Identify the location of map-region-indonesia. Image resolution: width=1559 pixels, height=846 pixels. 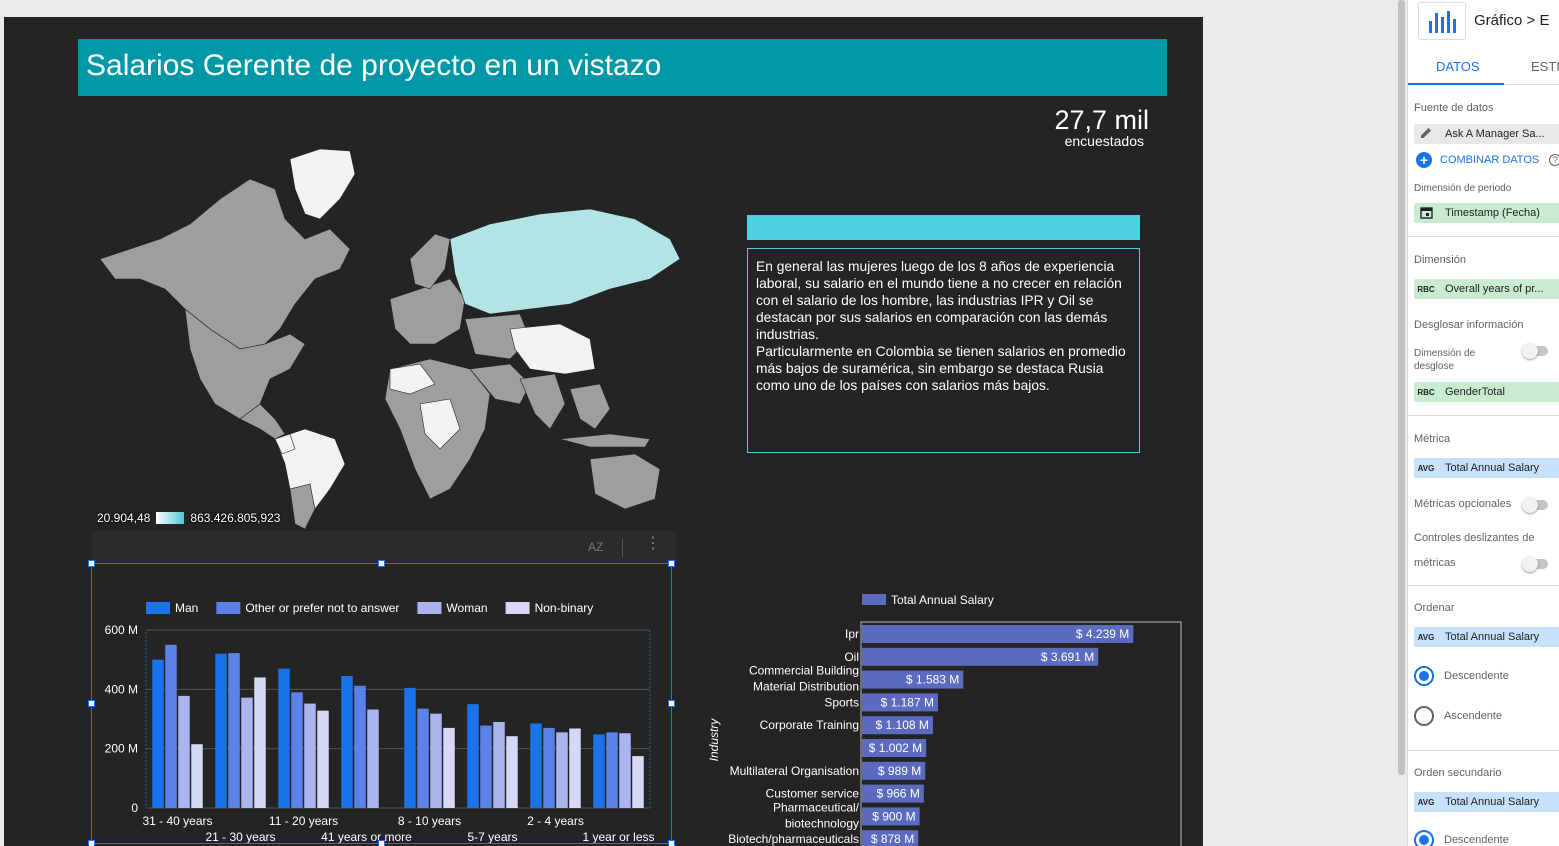
(605, 440).